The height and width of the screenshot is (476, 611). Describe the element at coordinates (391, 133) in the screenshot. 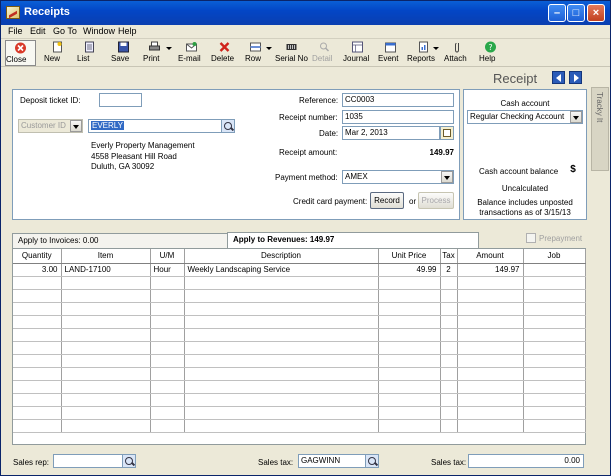

I see `date-field: Mar 2, 2013` at that location.